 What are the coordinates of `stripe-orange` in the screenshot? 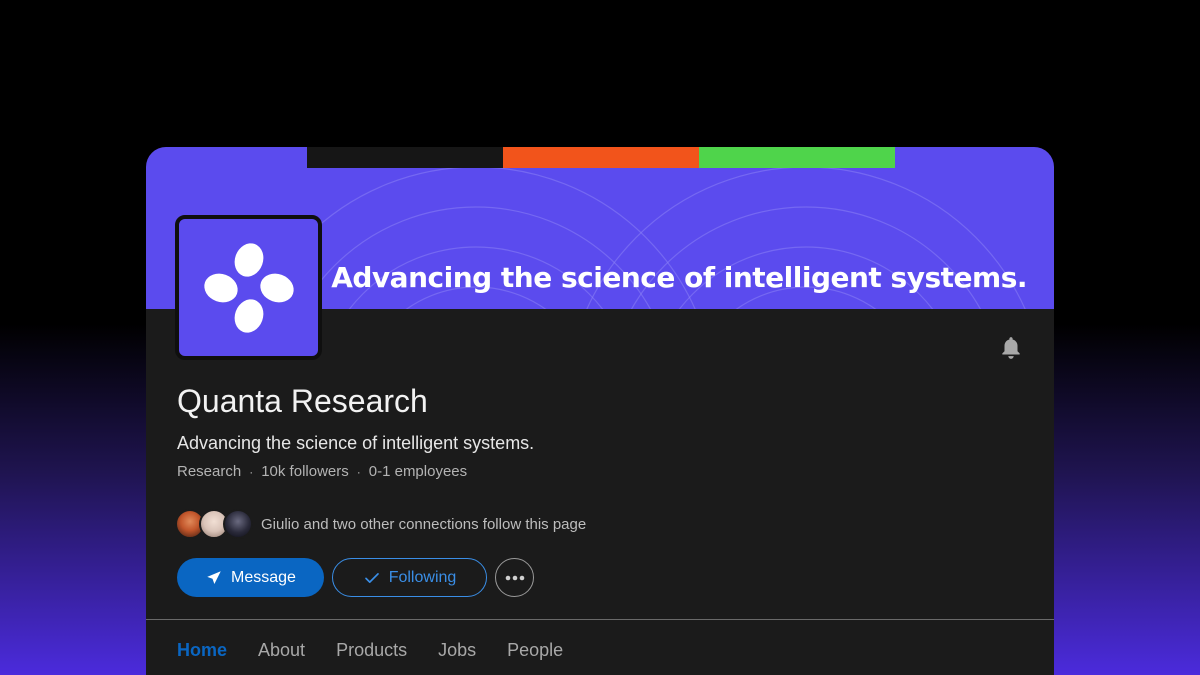 It's located at (601, 157).